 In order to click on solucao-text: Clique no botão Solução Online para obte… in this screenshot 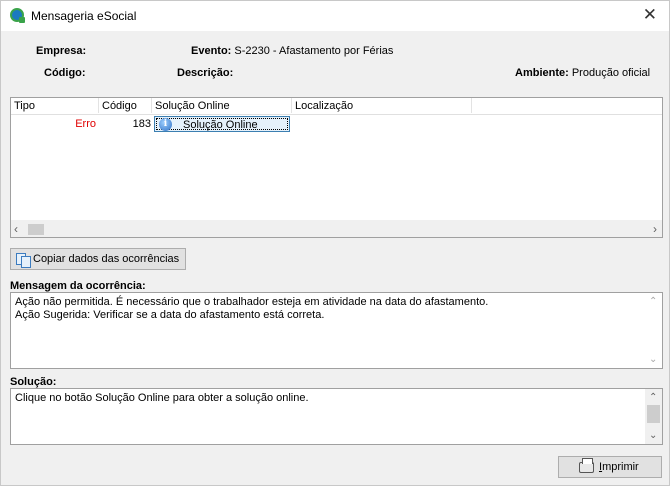, I will do `click(162, 398)`.